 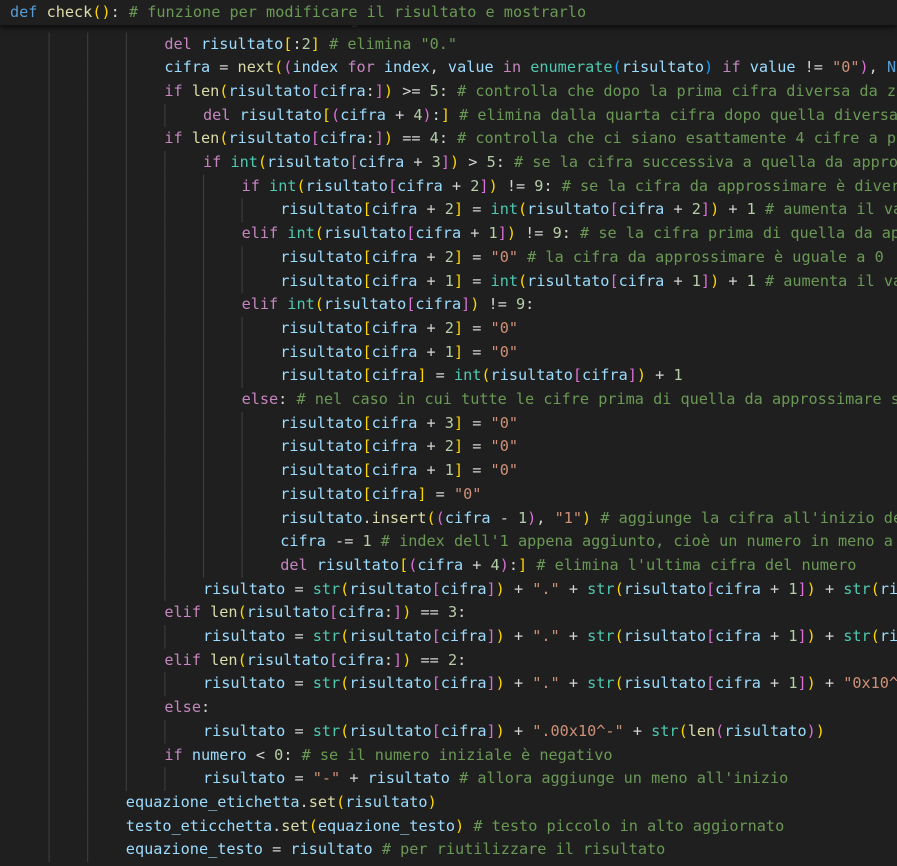 What do you see at coordinates (449, 256) in the screenshot?
I see `code-token: 2` at bounding box center [449, 256].